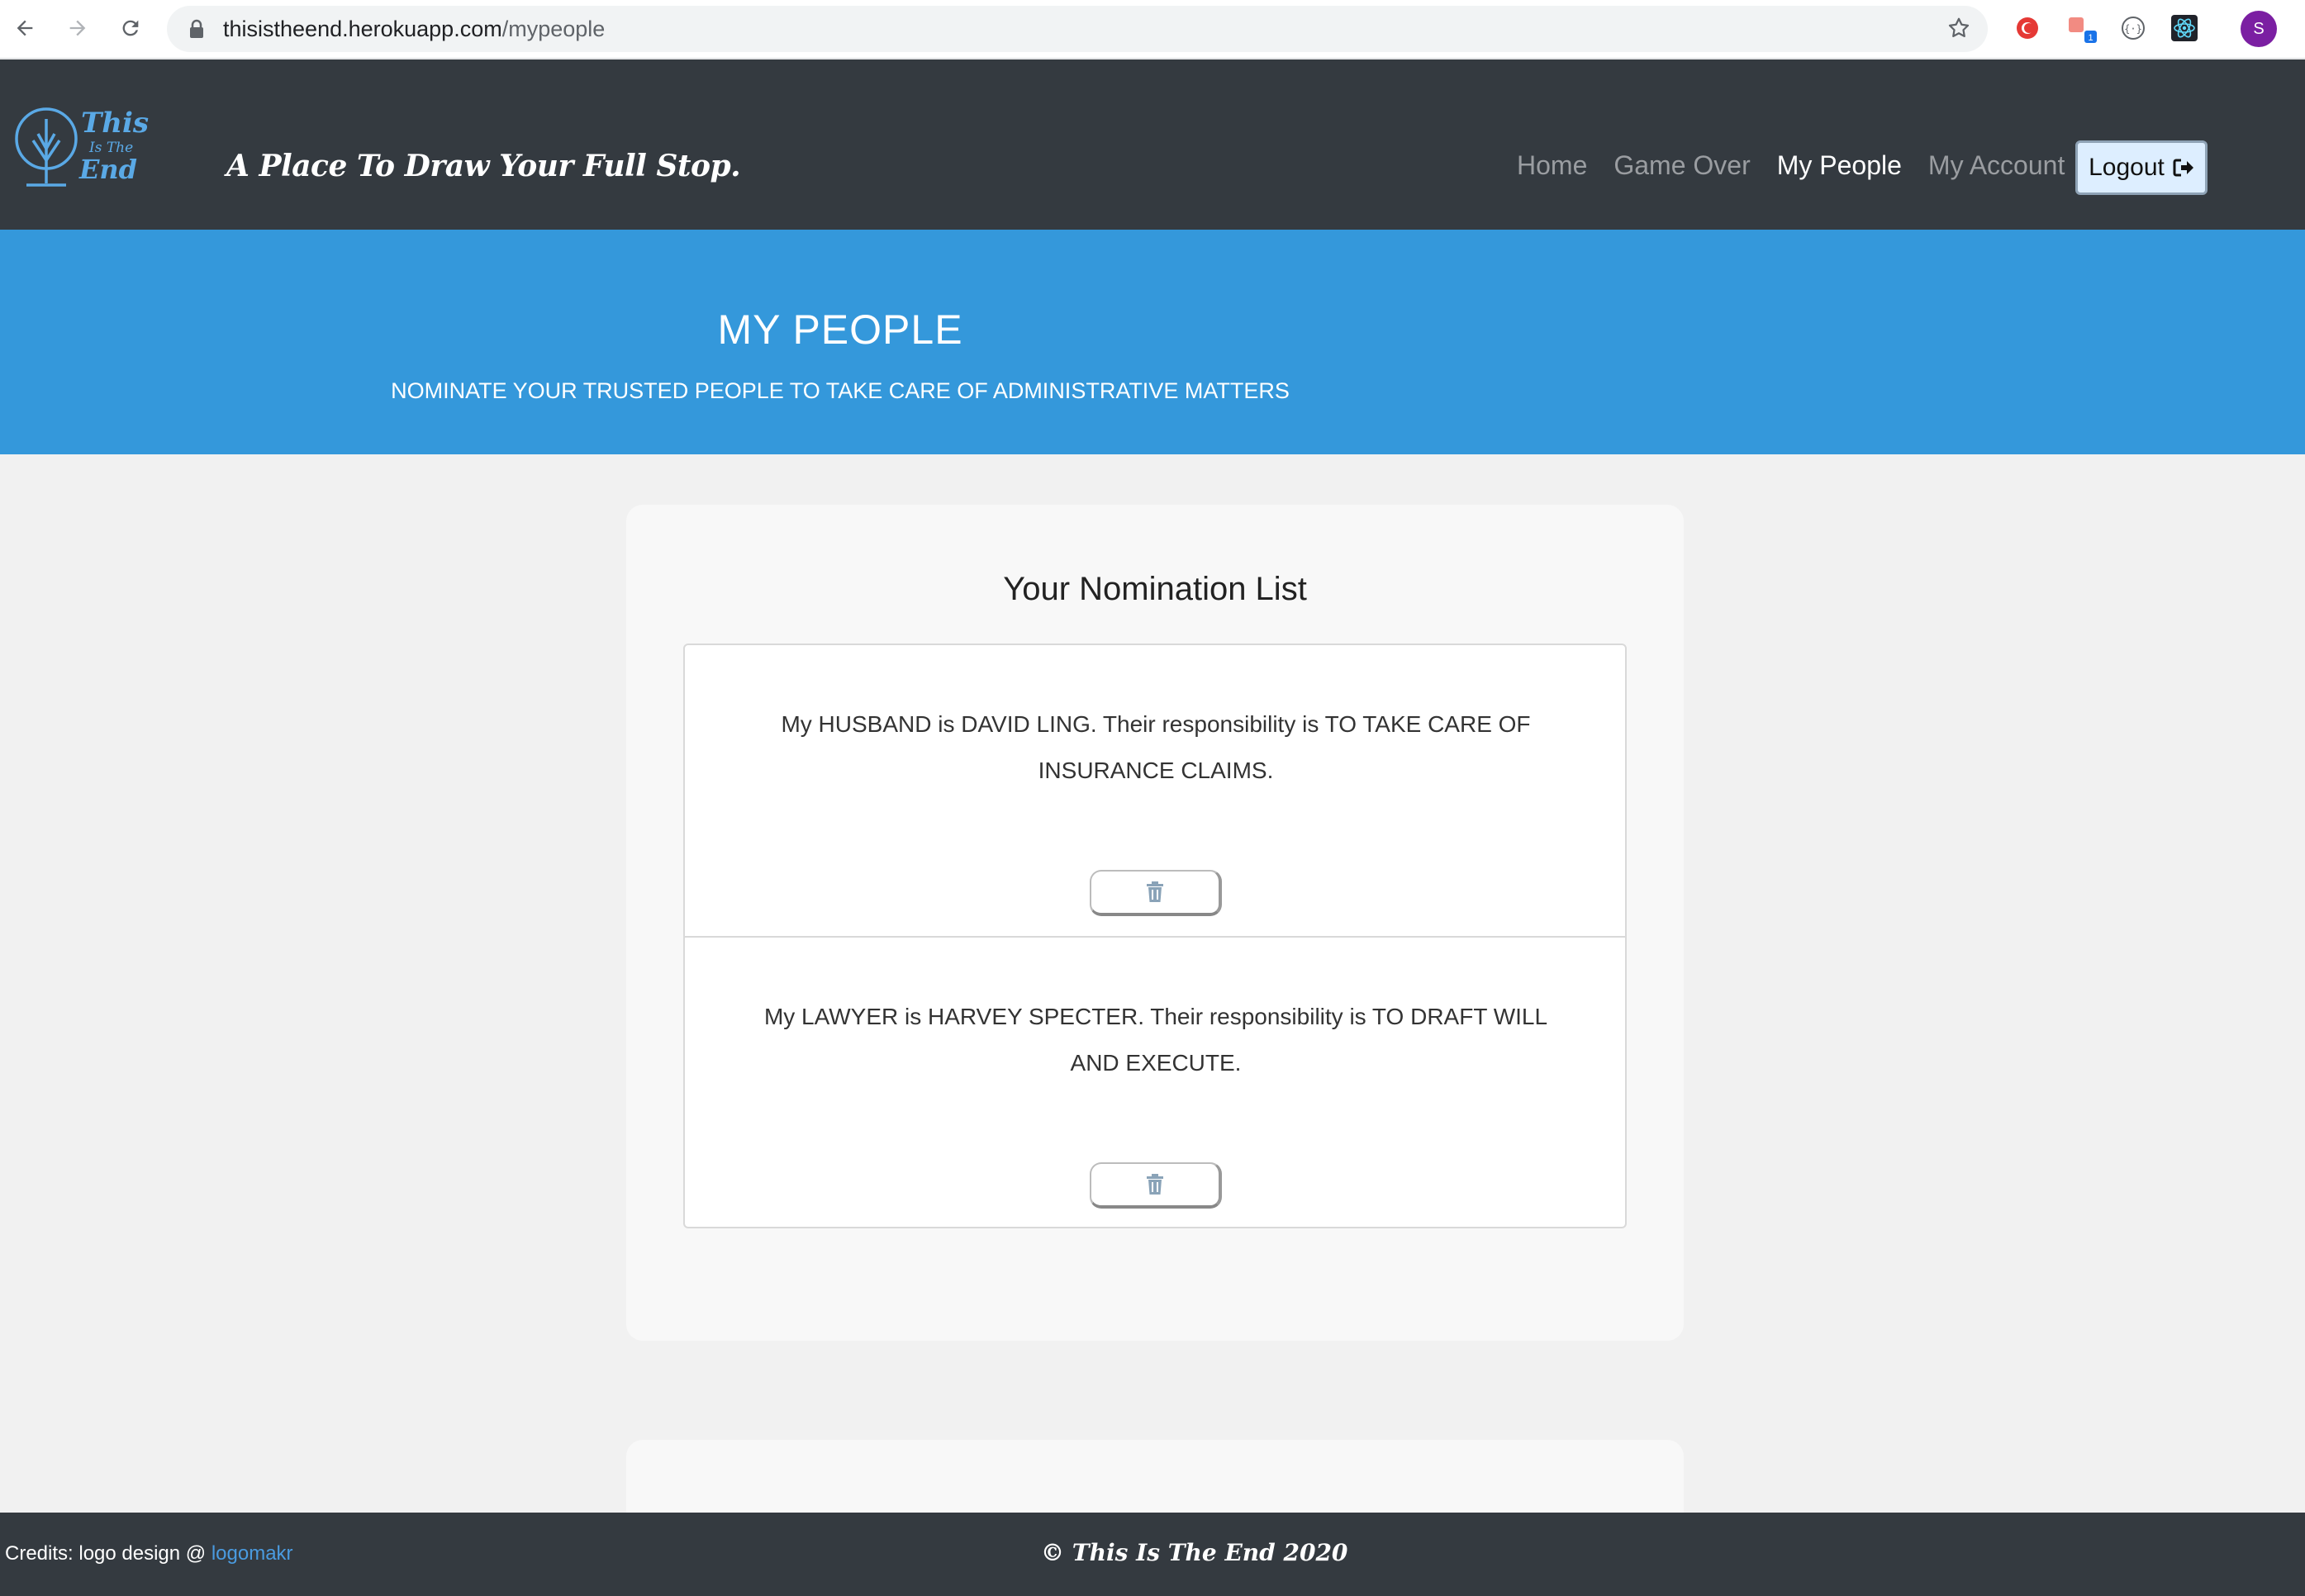 This screenshot has height=1596, width=2305. Describe the element at coordinates (2259, 29) in the screenshot. I see `profile-avatar: S` at that location.